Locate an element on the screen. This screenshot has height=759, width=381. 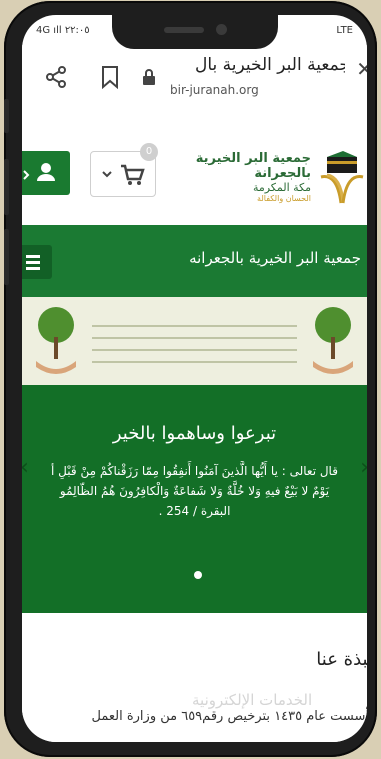
quran-banner-image is located at coordinates (194, 341).